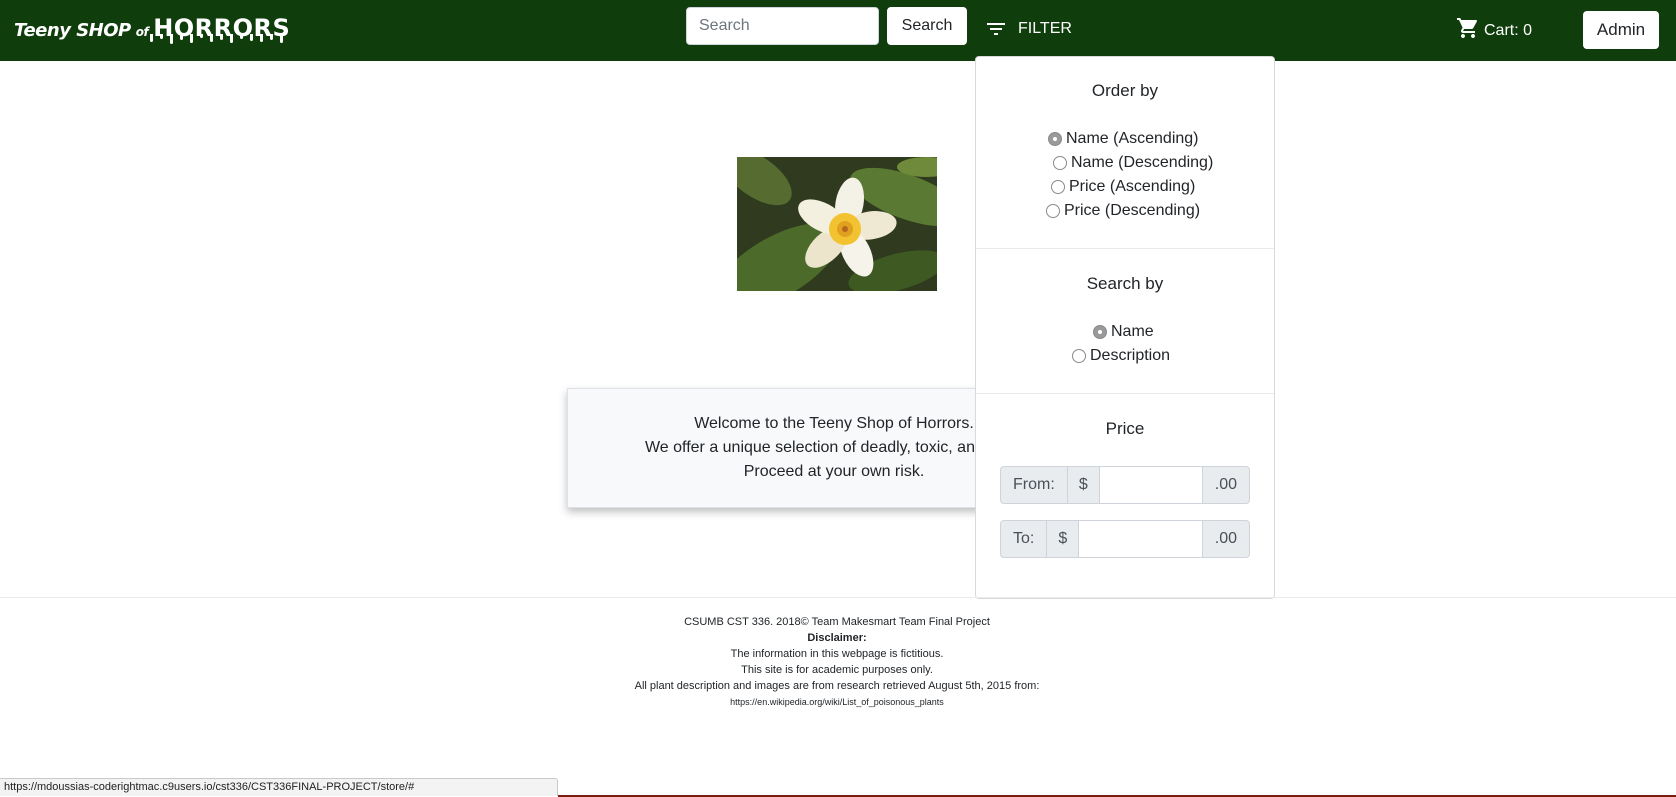  I want to click on featured-plant-image, so click(837, 224).